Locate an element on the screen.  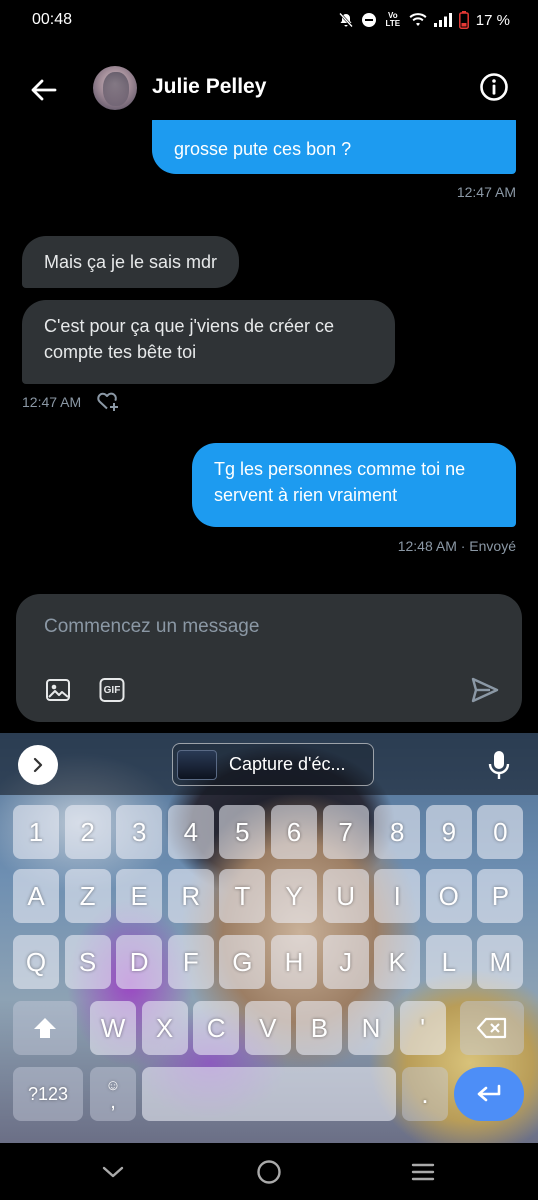
letter-key-h: H is located at coordinates (294, 962).